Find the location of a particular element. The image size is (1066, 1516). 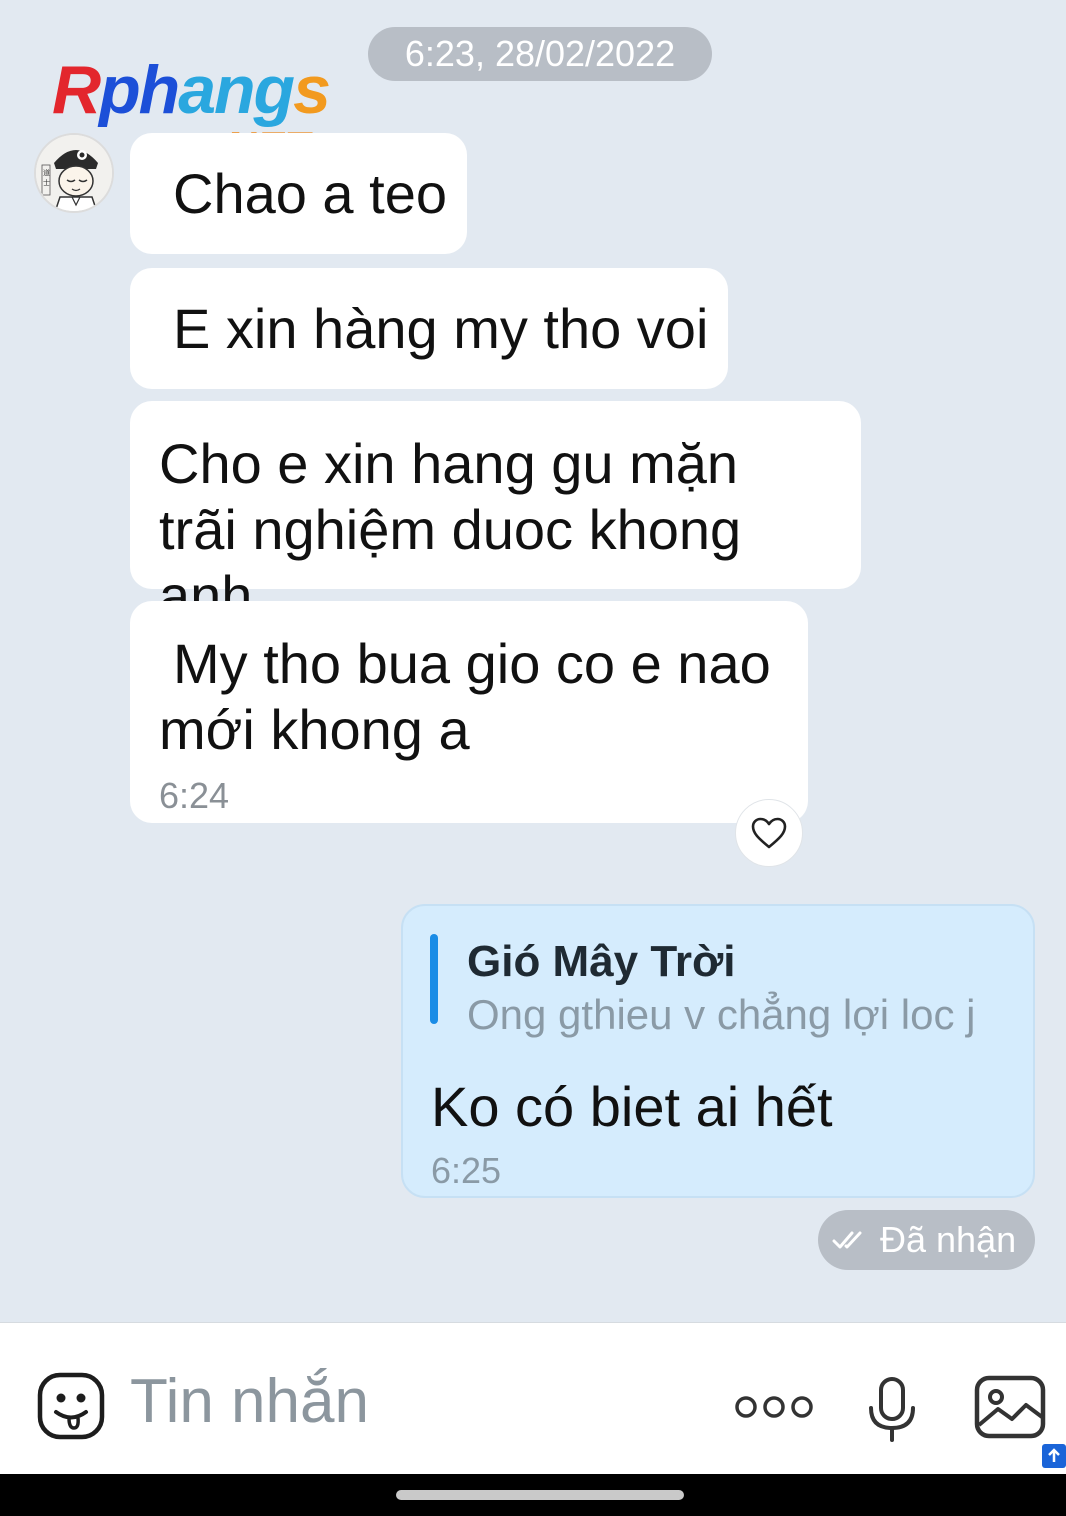

quote-author: Gió Mây Trời is located at coordinates (601, 961).